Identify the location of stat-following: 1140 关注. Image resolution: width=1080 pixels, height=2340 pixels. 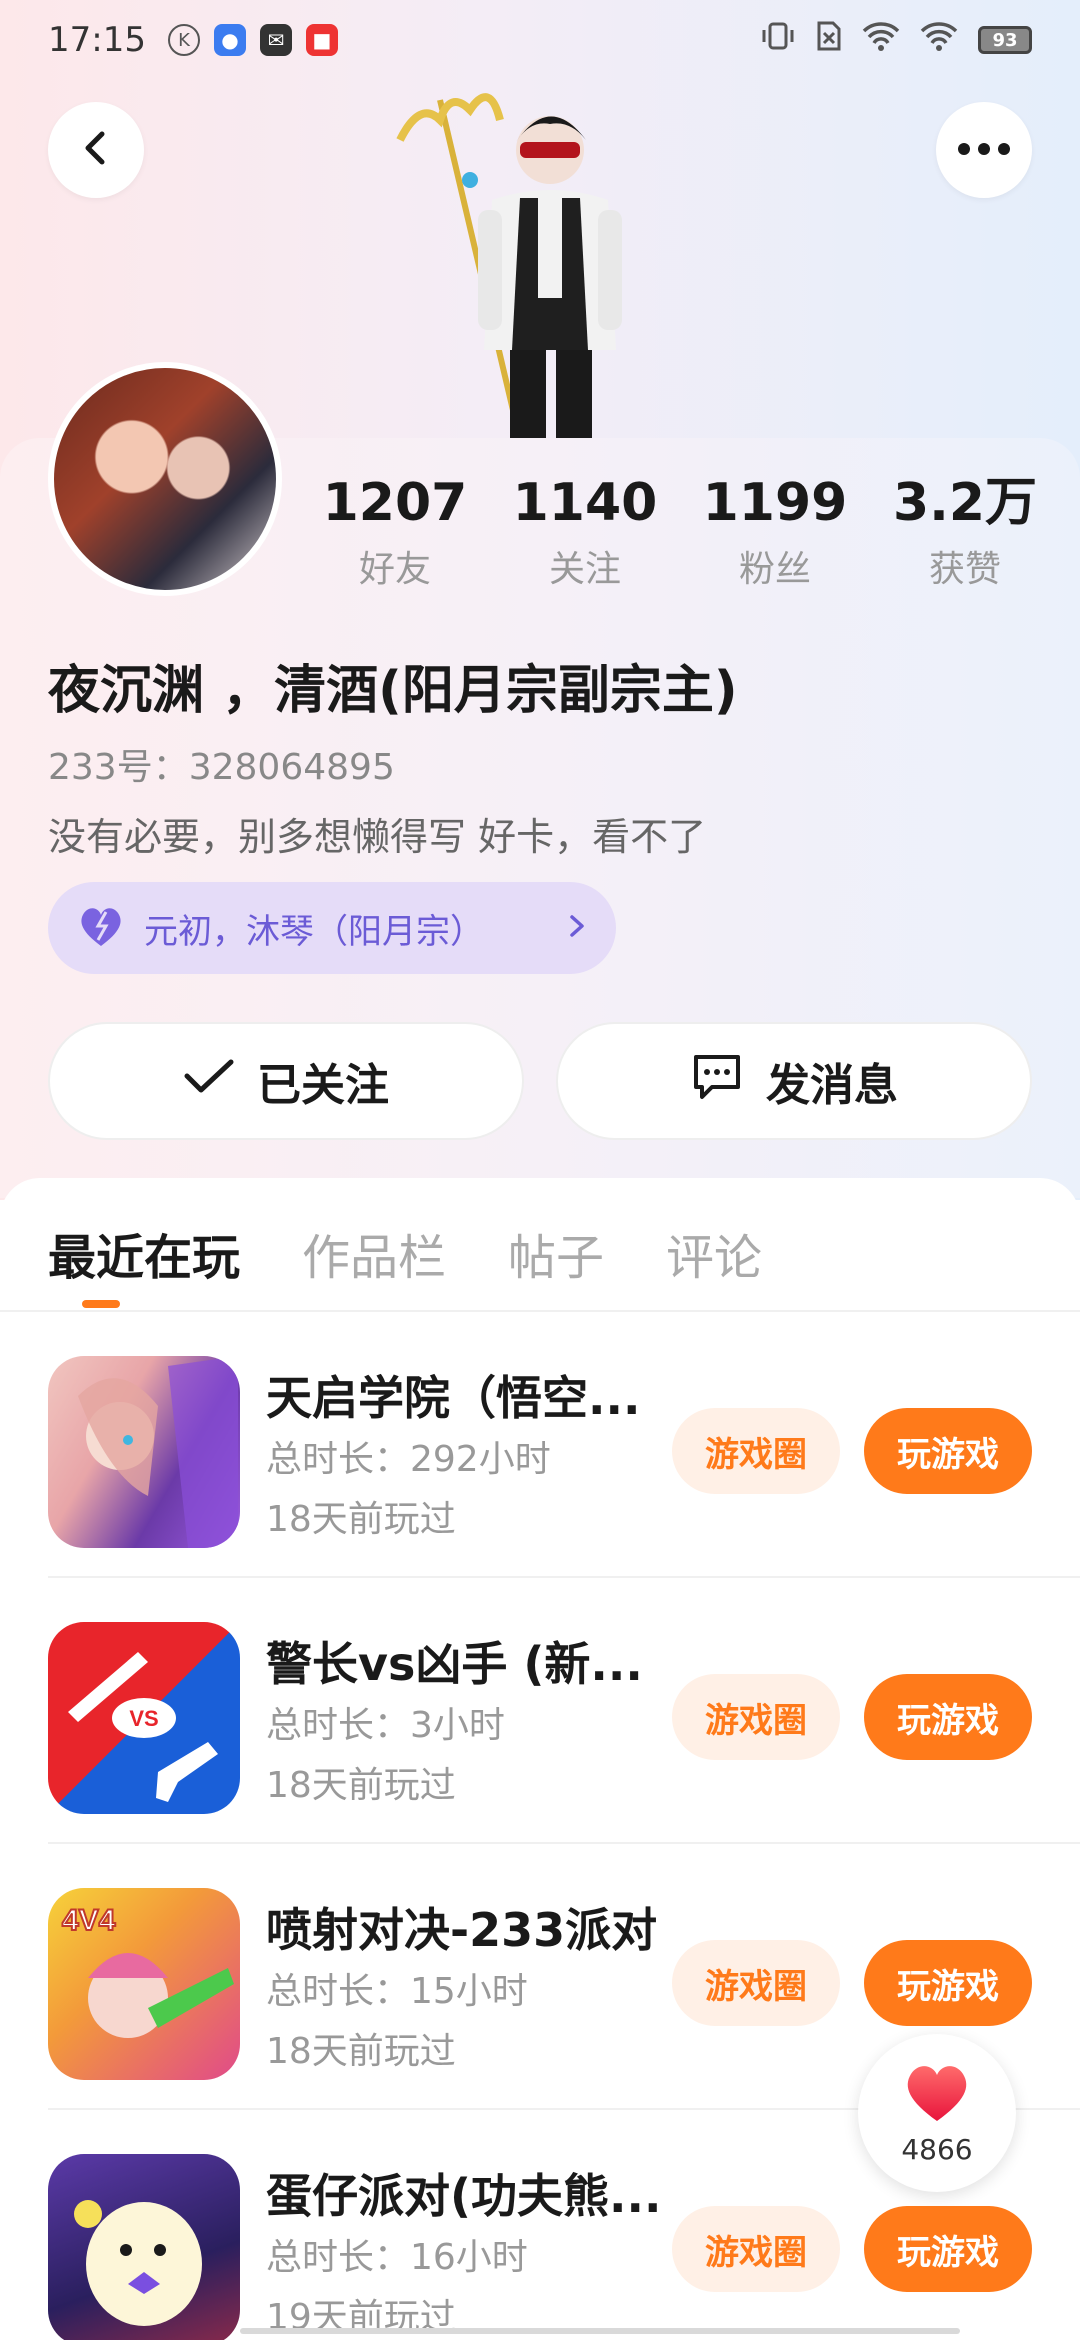
(585, 531).